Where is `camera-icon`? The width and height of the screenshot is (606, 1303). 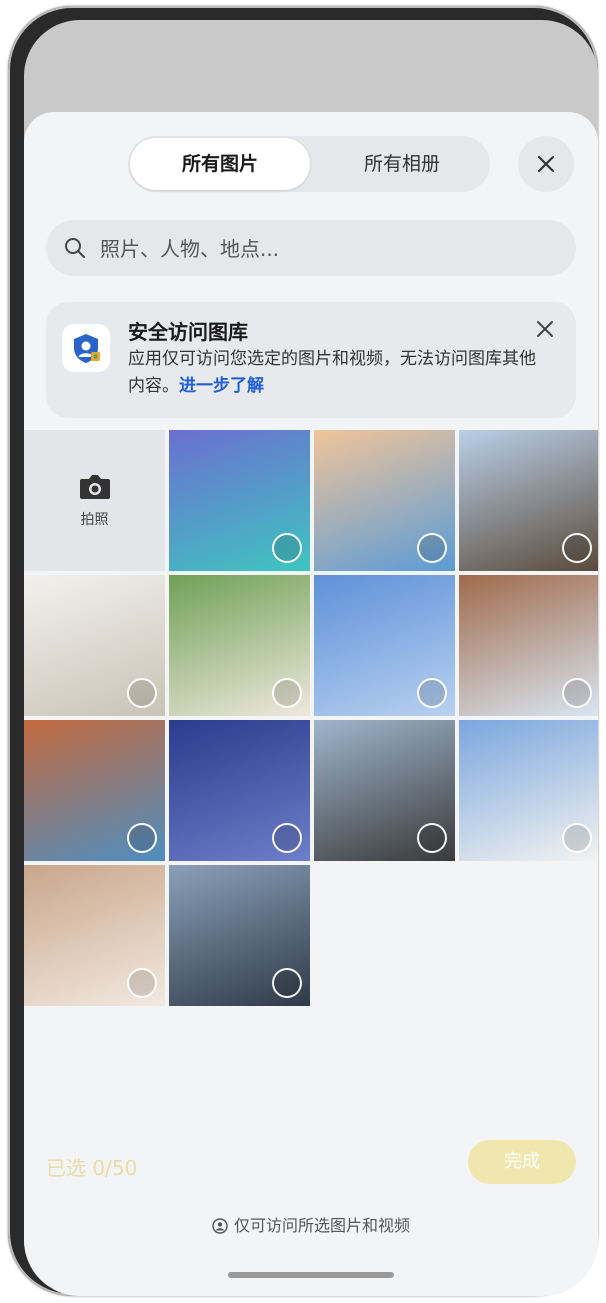
camera-icon is located at coordinates (94, 486).